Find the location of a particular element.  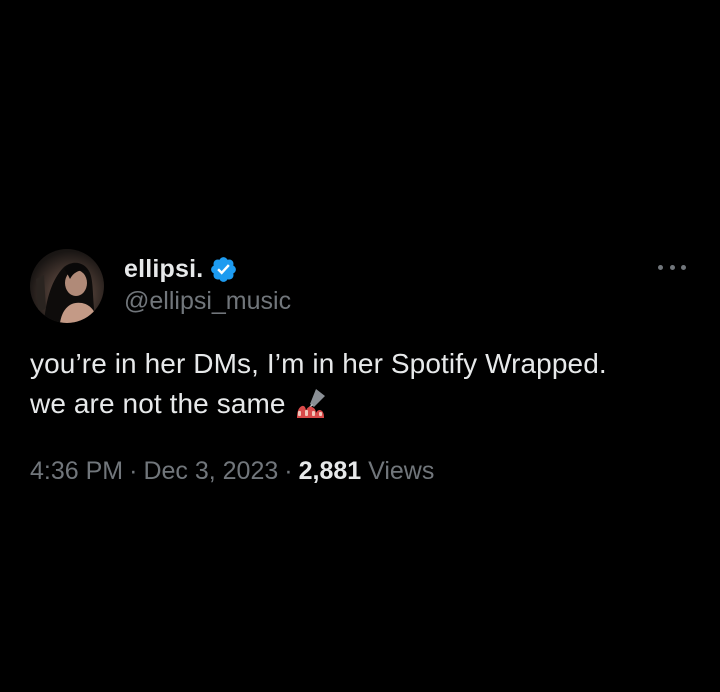

tweet-time: 4:36 PM is located at coordinates (76, 471).